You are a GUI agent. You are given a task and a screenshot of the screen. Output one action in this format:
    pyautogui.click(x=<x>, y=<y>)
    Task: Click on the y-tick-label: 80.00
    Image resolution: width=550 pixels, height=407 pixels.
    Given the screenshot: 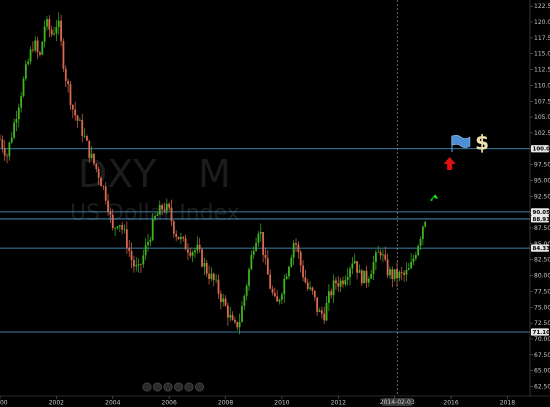 What is the action you would take?
    pyautogui.click(x=542, y=276)
    